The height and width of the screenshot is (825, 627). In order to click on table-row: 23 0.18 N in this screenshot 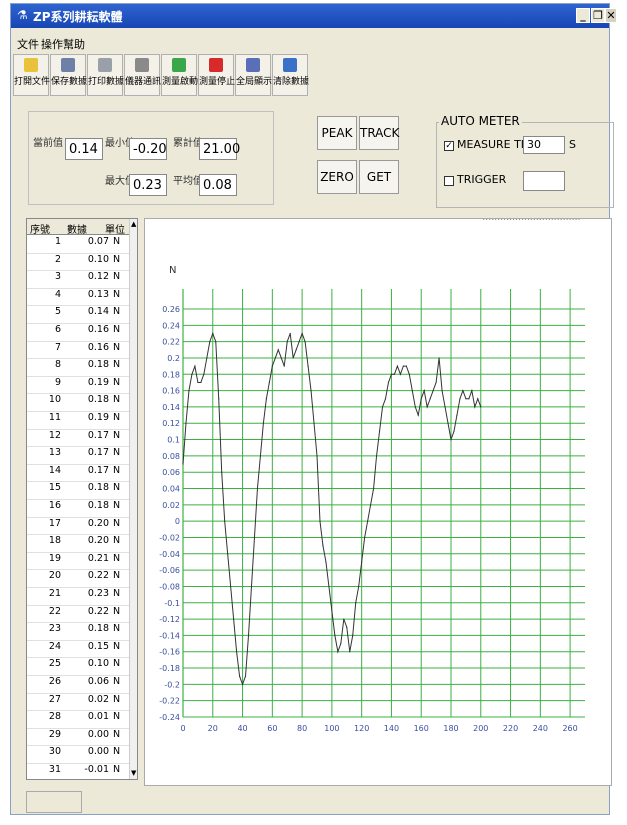, I will do `click(78, 632)`.